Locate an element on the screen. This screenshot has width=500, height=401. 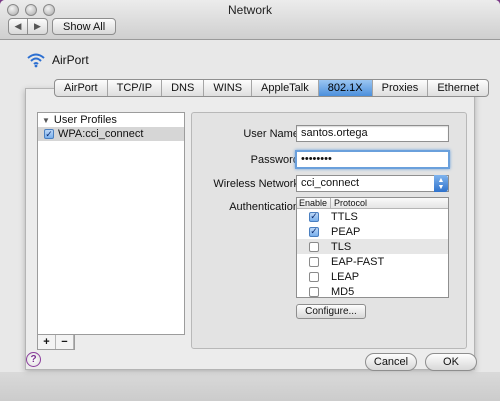
authentication-label: Authentication: is located at coordinates (265, 207).